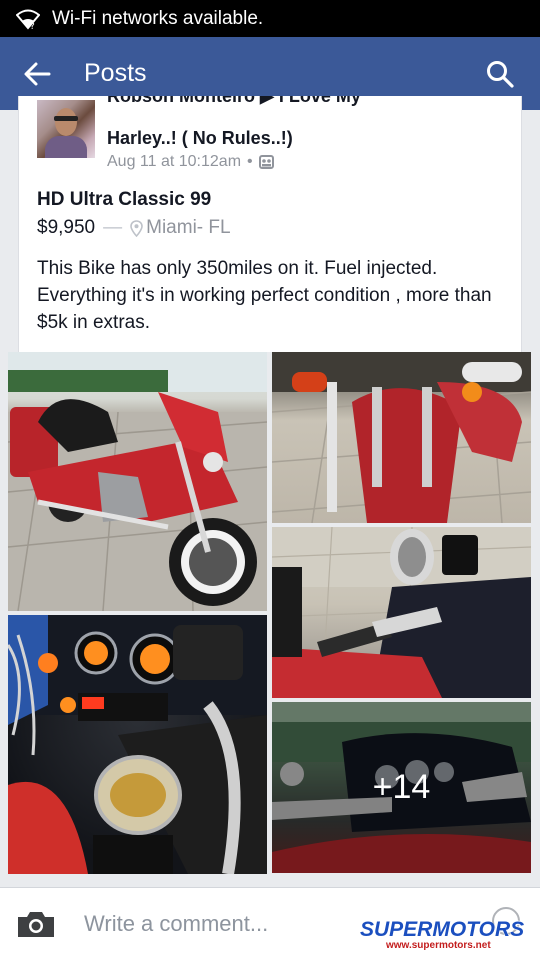  I want to click on watermark-url: www.supermotors.net, so click(438, 945).